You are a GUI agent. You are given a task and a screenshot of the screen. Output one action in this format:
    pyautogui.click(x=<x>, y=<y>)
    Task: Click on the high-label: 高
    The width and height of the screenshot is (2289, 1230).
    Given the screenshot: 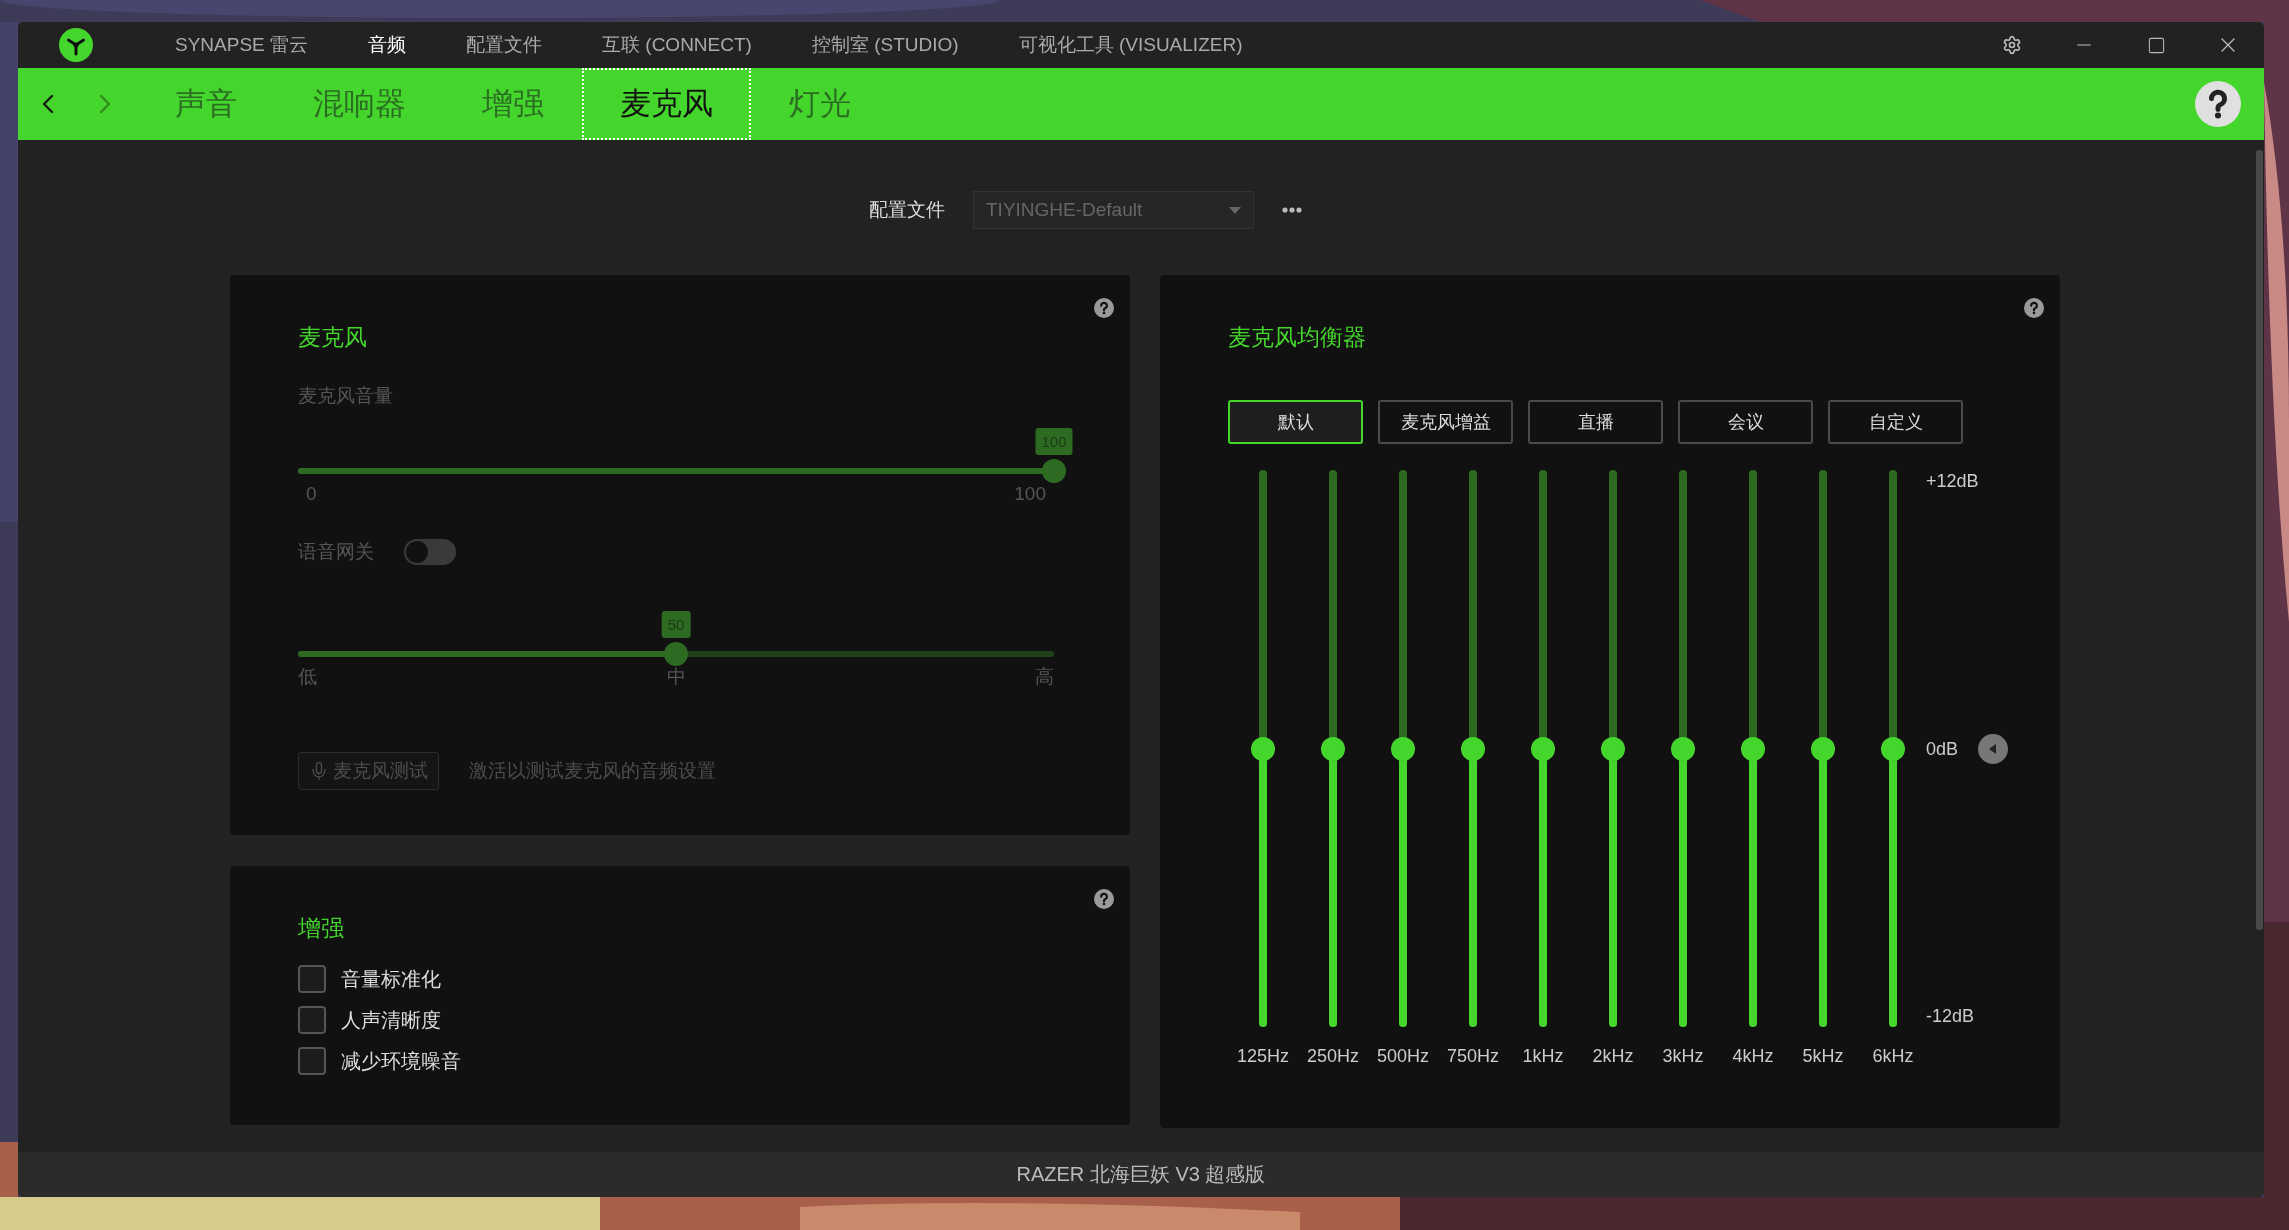 What is the action you would take?
    pyautogui.click(x=1044, y=677)
    